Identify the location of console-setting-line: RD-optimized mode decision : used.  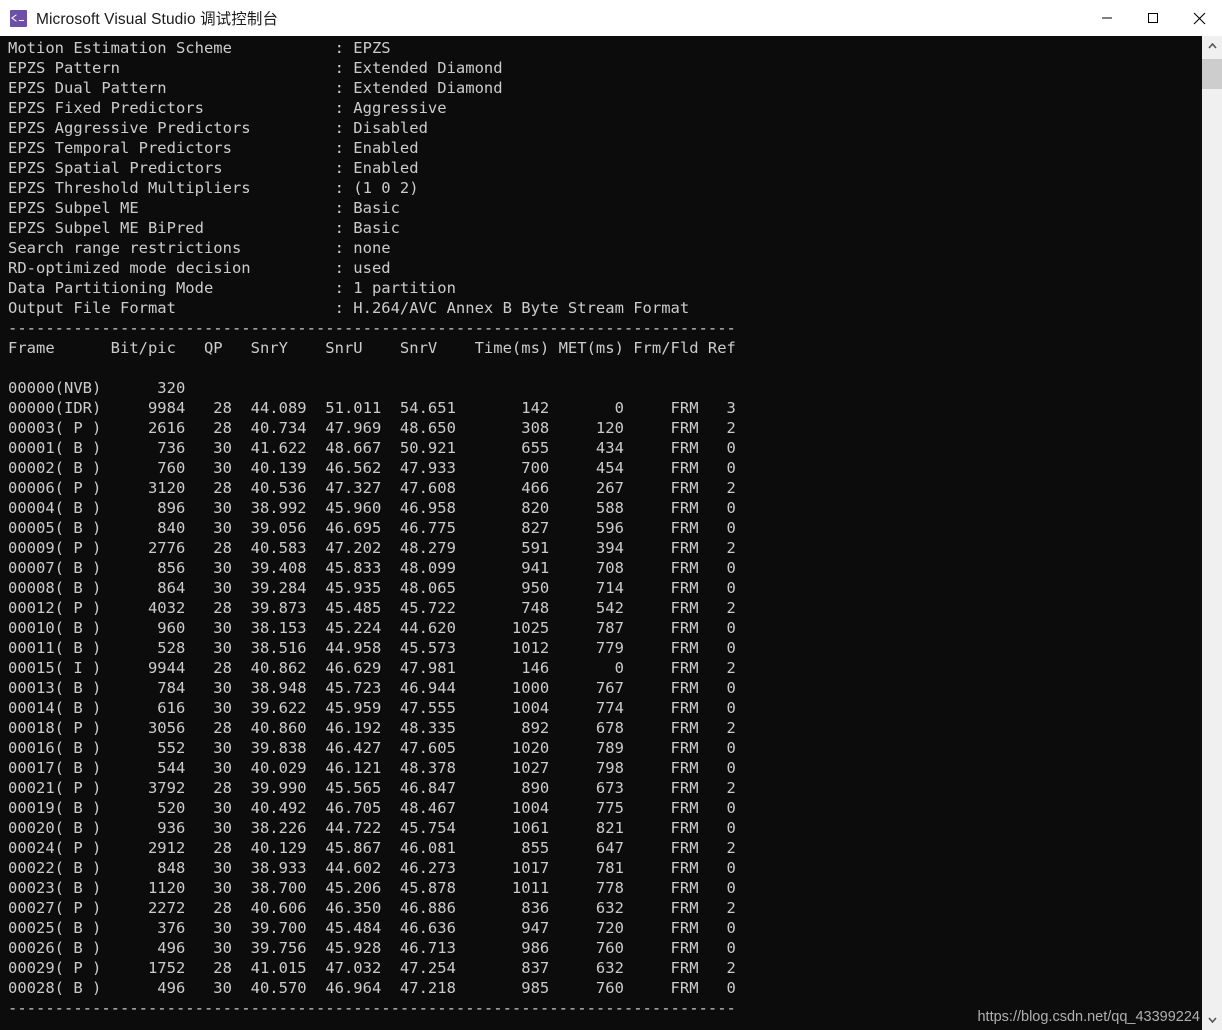
(199, 268).